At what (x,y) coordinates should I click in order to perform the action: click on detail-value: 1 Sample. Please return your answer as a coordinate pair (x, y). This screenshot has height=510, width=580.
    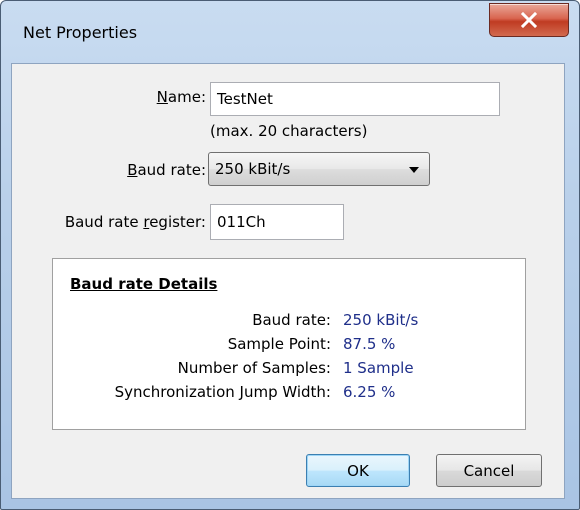
    Looking at the image, I should click on (378, 368).